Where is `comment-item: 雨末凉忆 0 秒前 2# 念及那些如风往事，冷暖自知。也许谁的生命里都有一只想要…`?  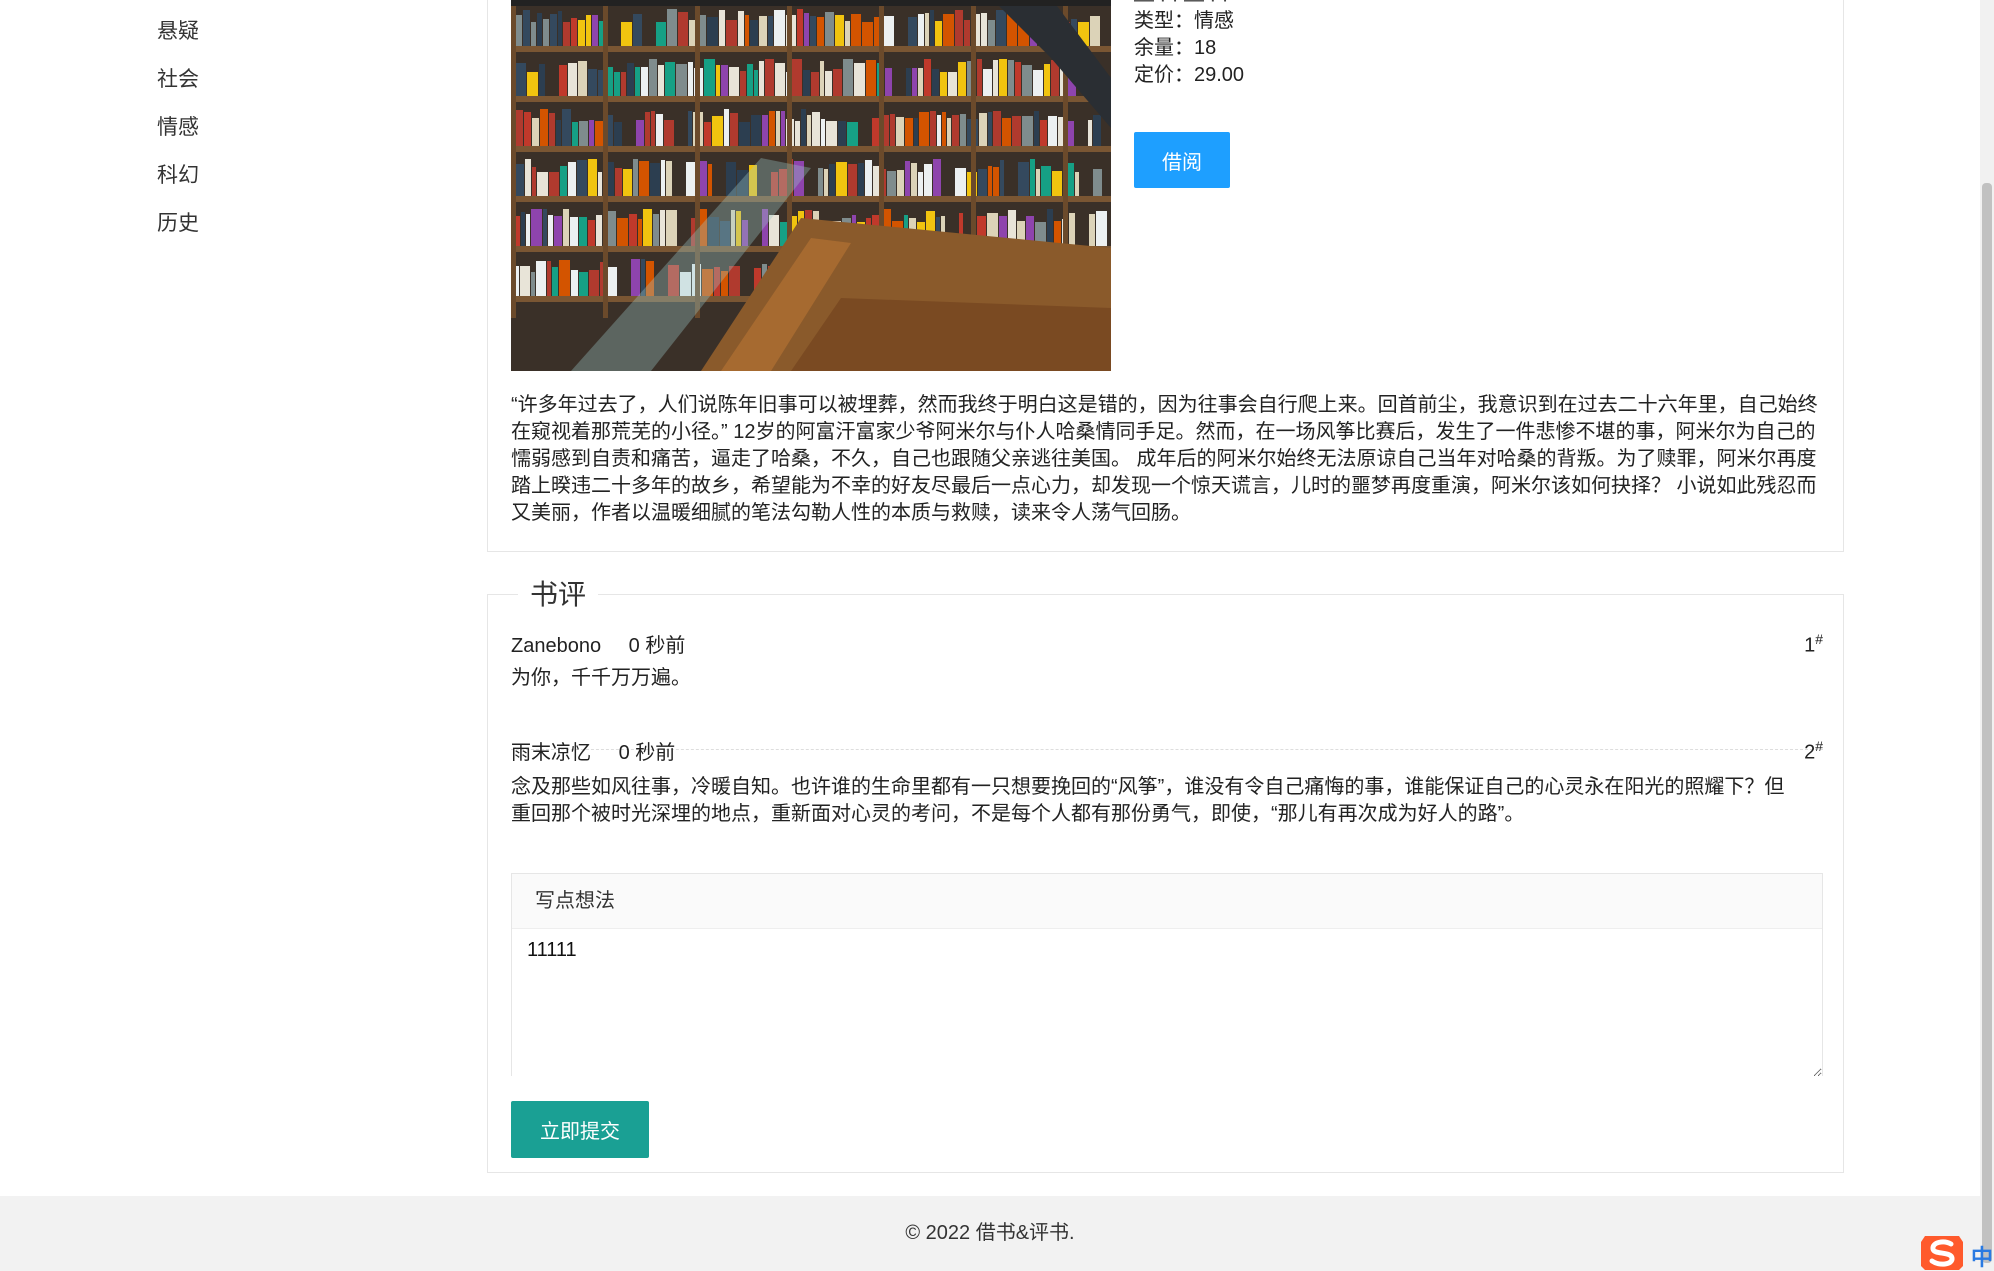 comment-item: 雨末凉忆 0 秒前 2# 念及那些如风往事，冷暖自知。也许谁的生命里都有一只想要… is located at coordinates (1167, 808).